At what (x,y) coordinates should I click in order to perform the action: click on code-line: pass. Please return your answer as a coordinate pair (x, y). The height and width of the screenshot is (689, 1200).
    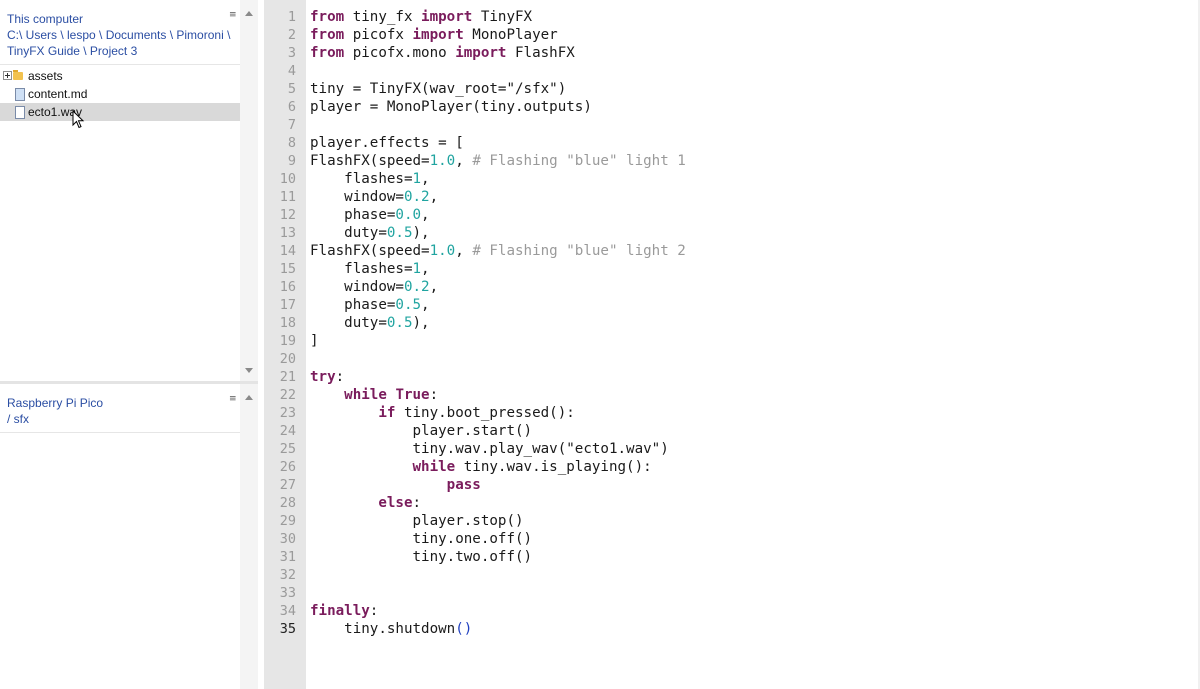
    Looking at the image, I should click on (755, 485).